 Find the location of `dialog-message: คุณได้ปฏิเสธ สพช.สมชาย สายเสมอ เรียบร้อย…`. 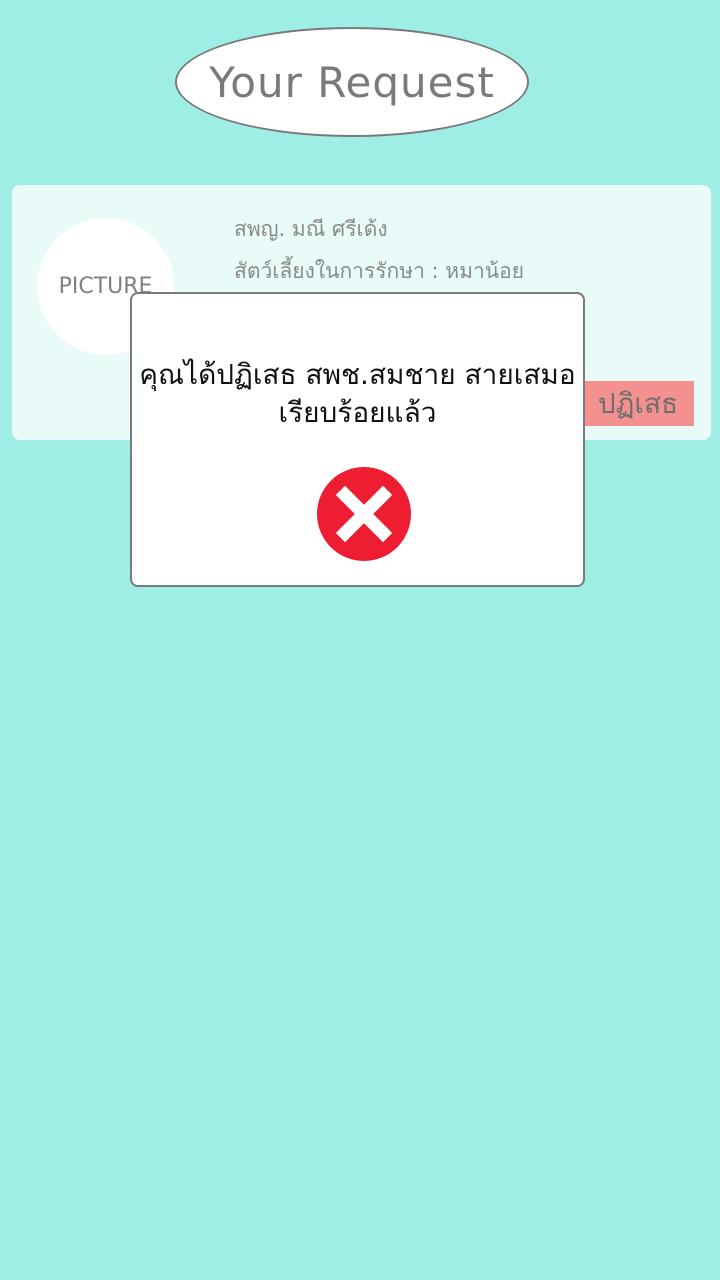

dialog-message: คุณได้ปฏิเสธ สพช.สมชาย สายเสมอ เรียบร้อย… is located at coordinates (357, 394).